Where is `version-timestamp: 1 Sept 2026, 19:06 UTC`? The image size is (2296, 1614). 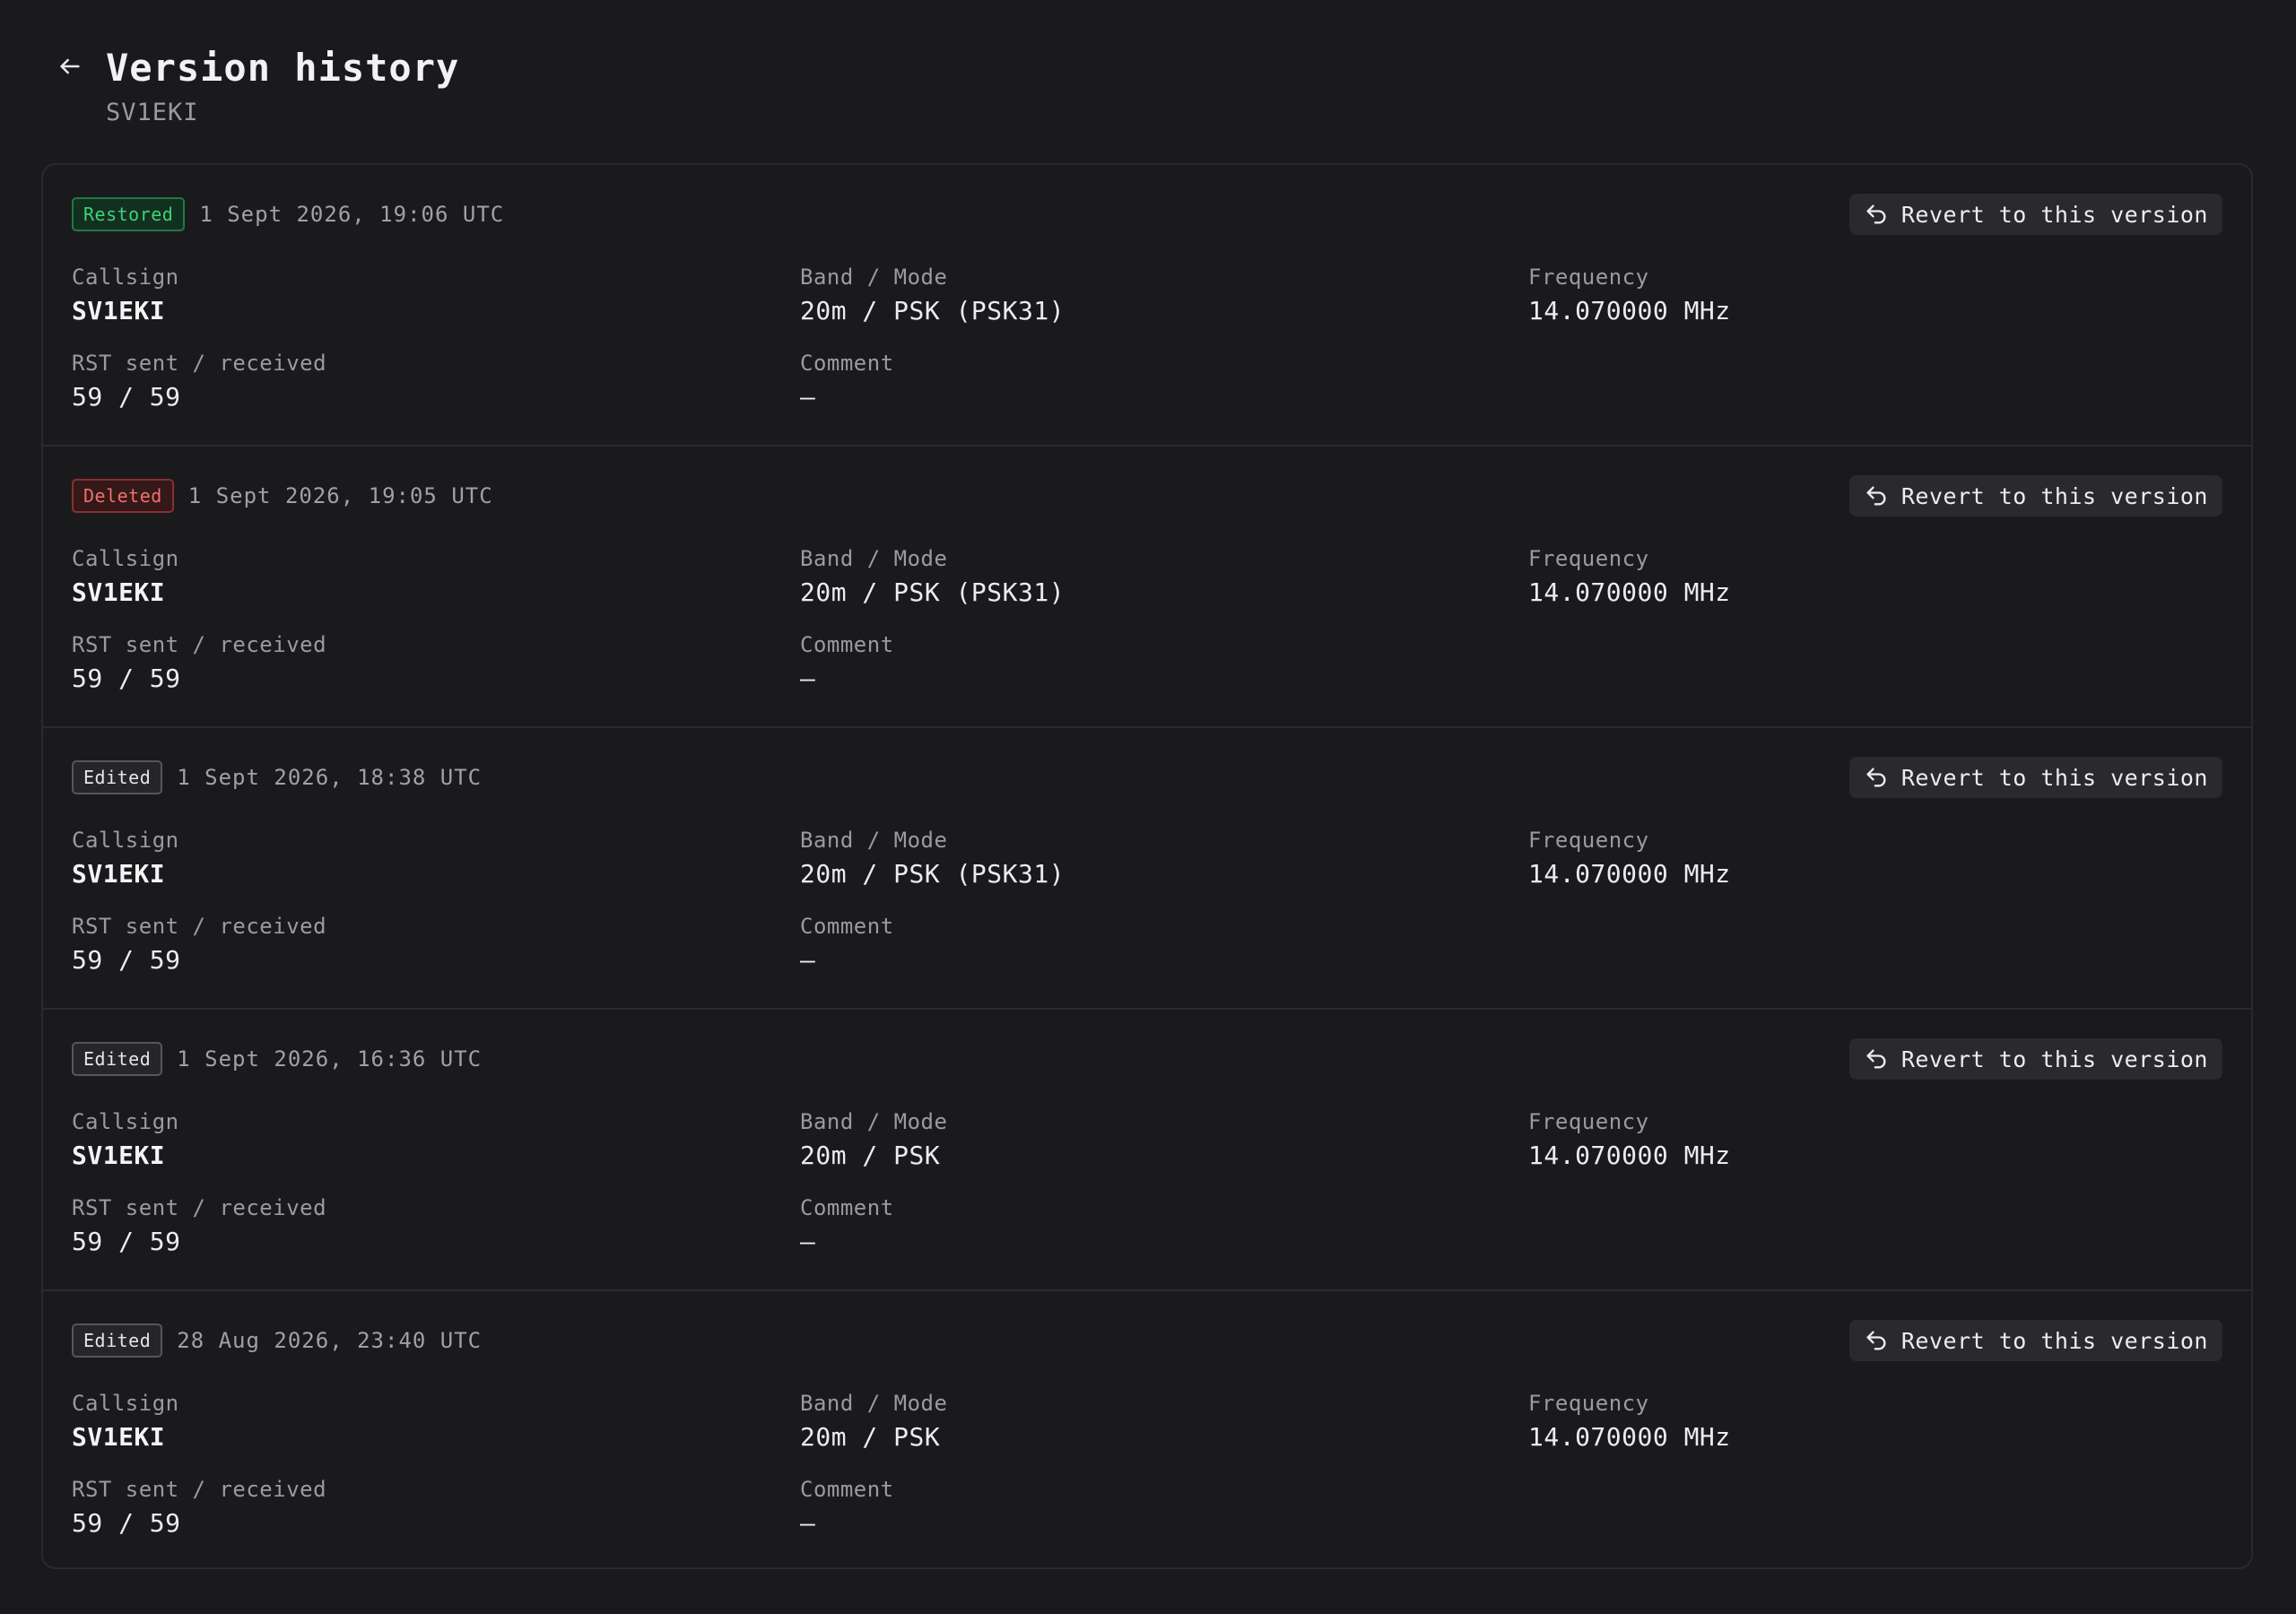
version-timestamp: 1 Sept 2026, 19:06 UTC is located at coordinates (352, 214).